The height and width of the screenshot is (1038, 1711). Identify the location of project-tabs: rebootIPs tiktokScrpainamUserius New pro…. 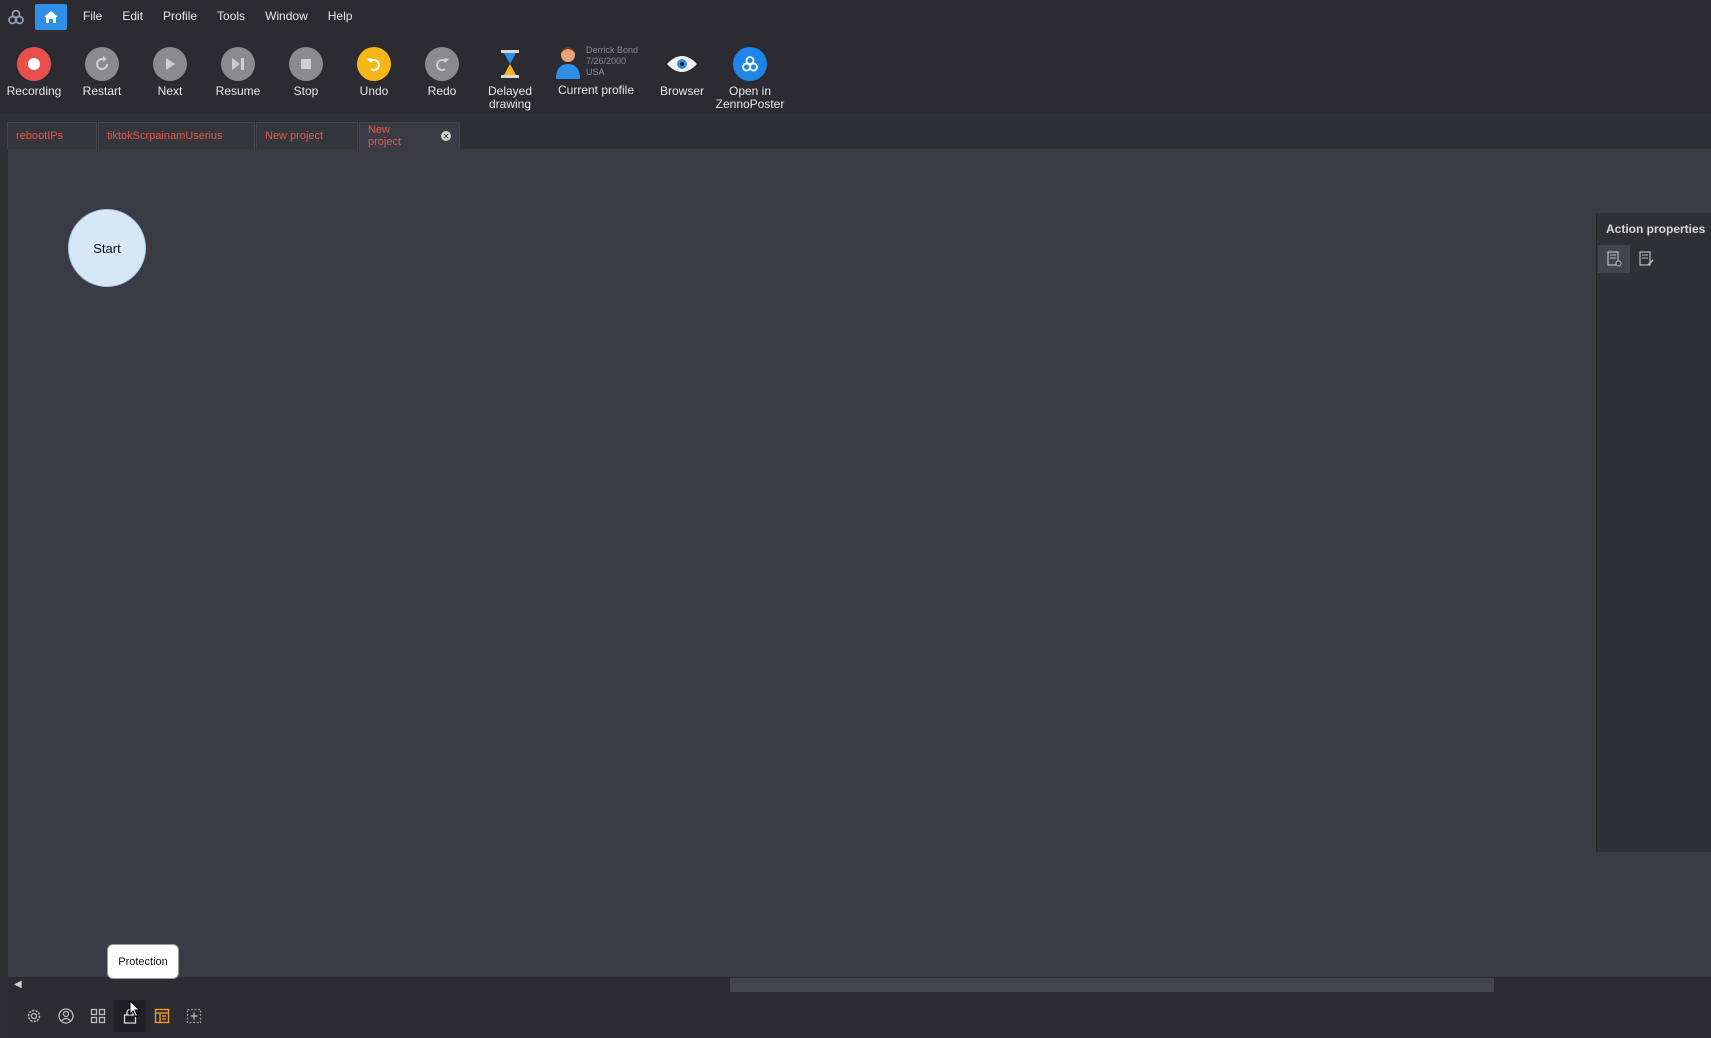
(855, 131).